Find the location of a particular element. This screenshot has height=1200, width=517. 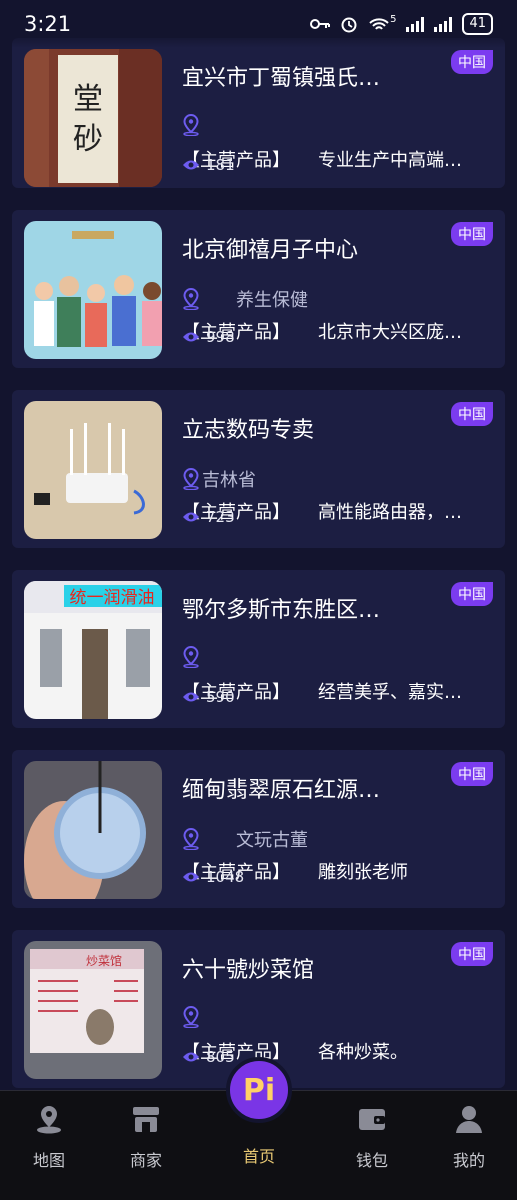

list-item: 堂砂 宜兴市丁蜀镇强氏… 中国 【主营产品】 专业生产中高端… 181 is located at coordinates (258, 113).